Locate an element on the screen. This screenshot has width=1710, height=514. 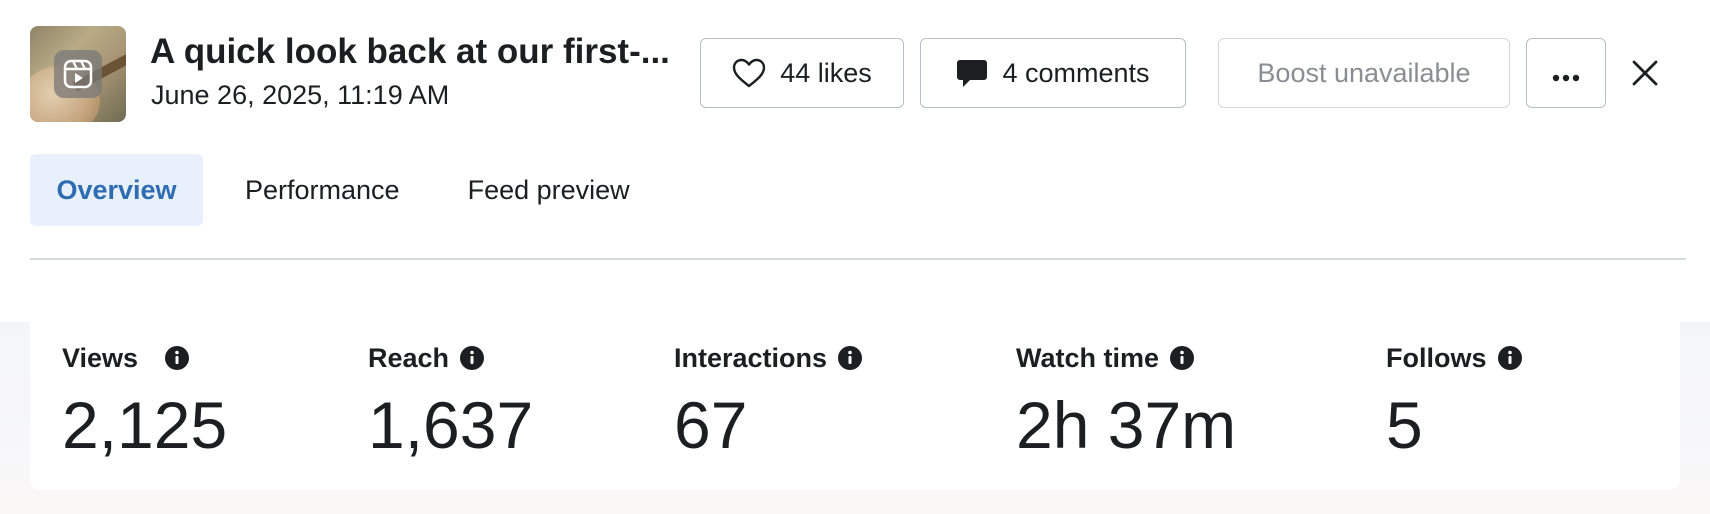
boost-button: Boost unavailable is located at coordinates (1364, 73).